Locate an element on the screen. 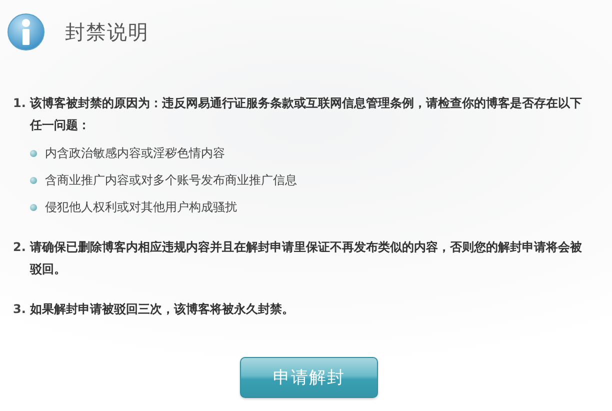  notice-text: 请确保已删除博客内相应违规内容并且在解封申请里保证不再发布类似的内容，否则您的解封申请将会被驳回。 is located at coordinates (306, 258).